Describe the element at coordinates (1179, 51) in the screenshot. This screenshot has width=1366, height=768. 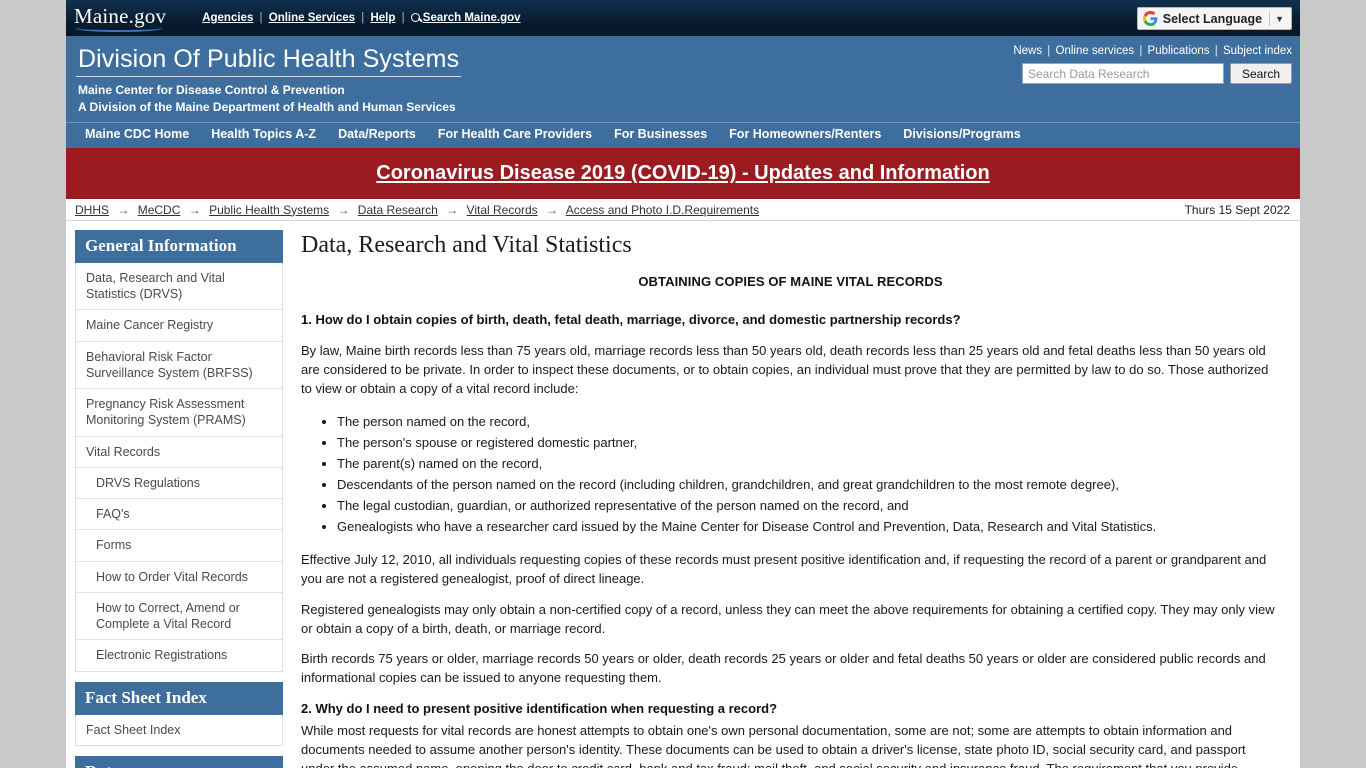
I see `quicklink-publications: Publications` at that location.